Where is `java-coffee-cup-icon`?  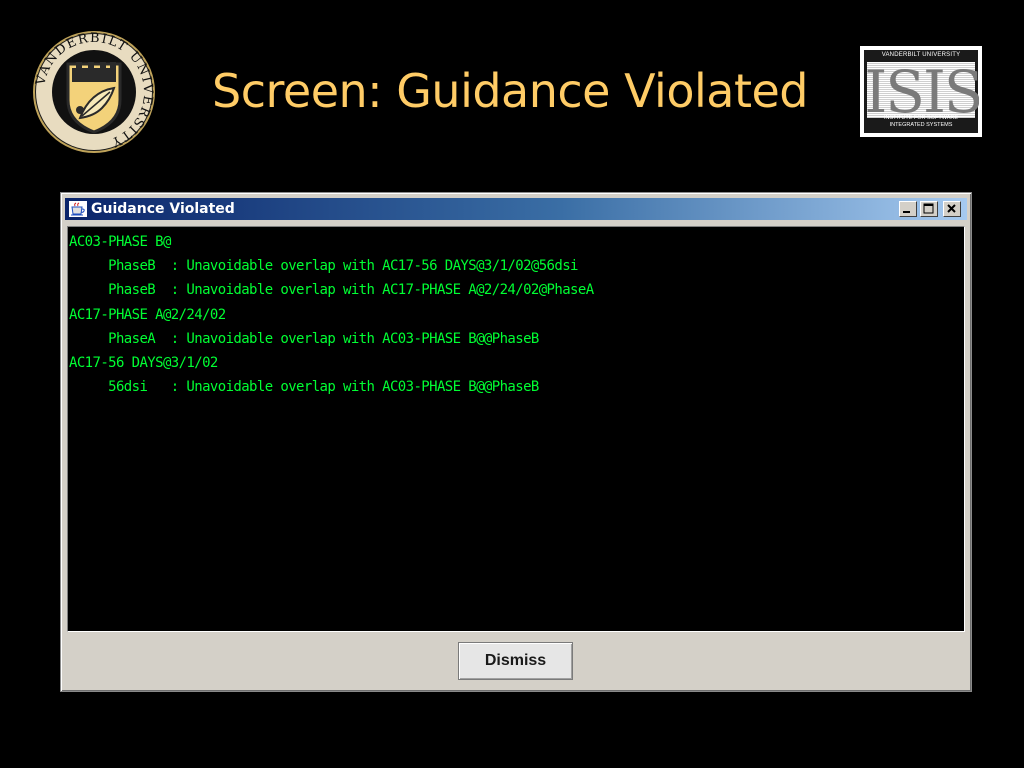
java-coffee-cup-icon is located at coordinates (78, 209).